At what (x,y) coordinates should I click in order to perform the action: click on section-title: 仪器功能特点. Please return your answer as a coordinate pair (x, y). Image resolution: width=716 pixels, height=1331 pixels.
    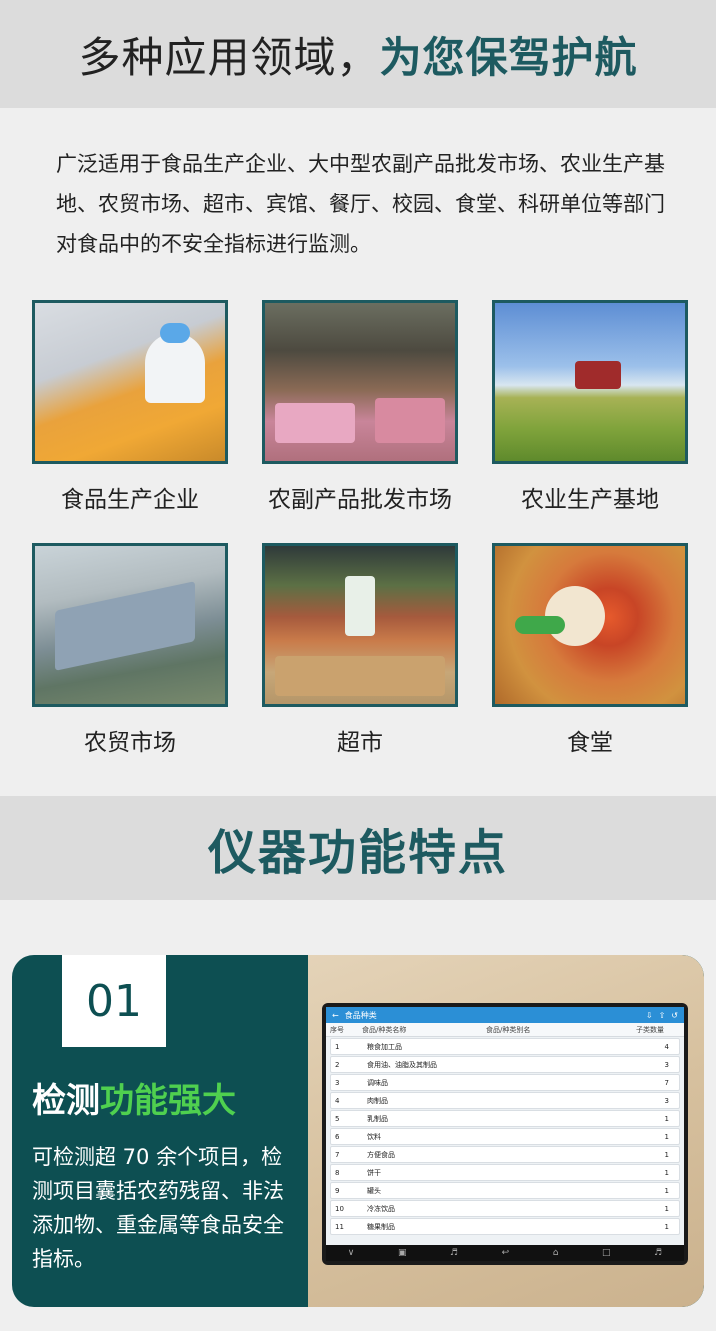
    Looking at the image, I should click on (358, 848).